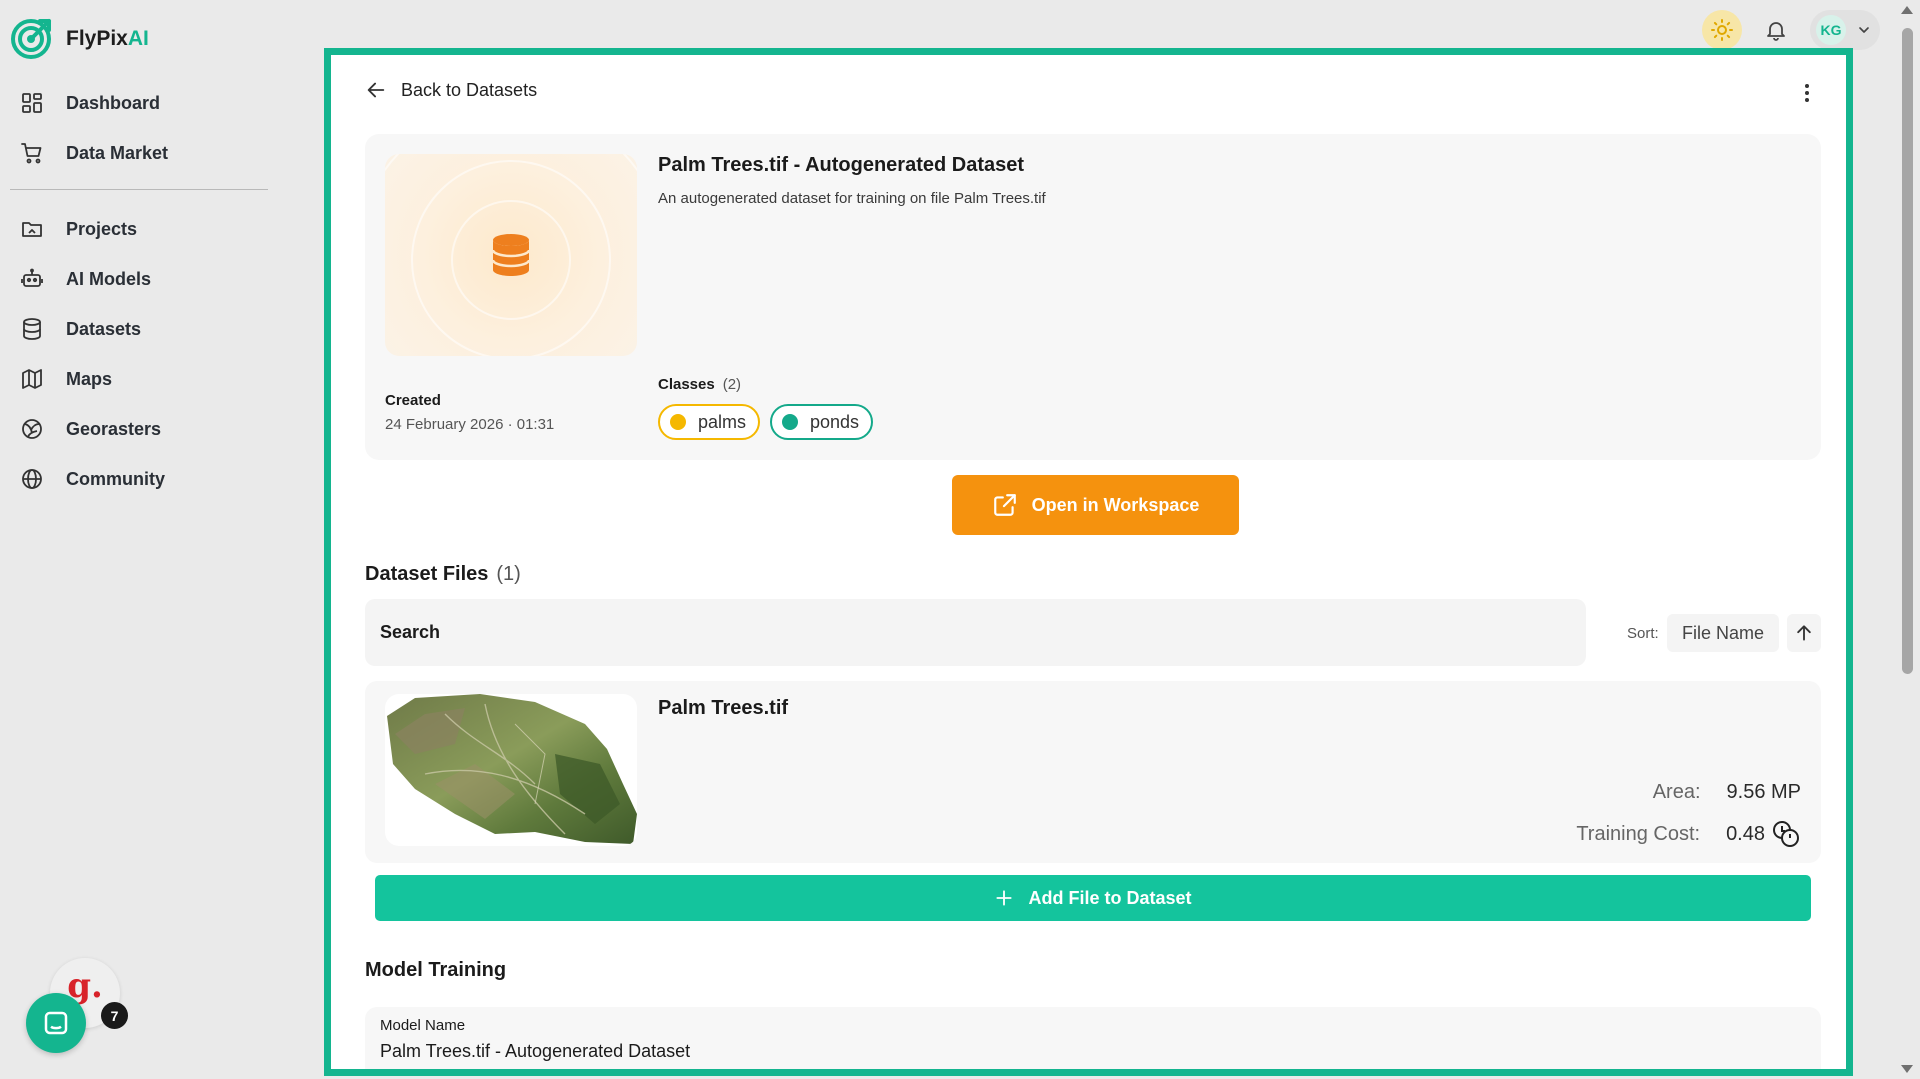 This screenshot has height=1079, width=1920. What do you see at coordinates (1004, 505) in the screenshot?
I see `external-link-icon` at bounding box center [1004, 505].